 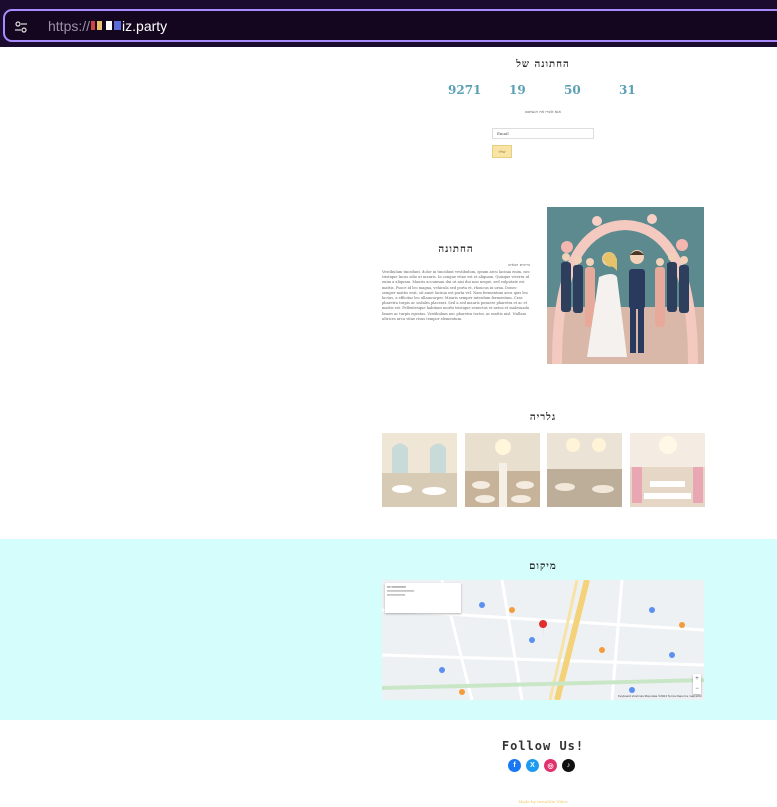 What do you see at coordinates (543, 417) in the screenshot?
I see `gallery-title: גלריה` at bounding box center [543, 417].